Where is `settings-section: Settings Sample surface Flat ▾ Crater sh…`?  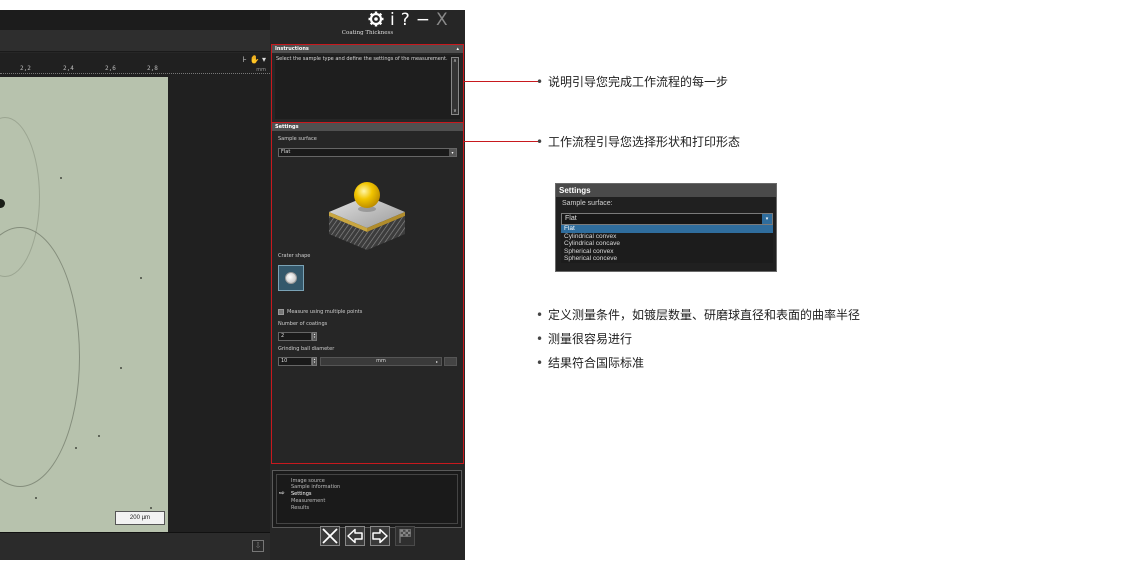 settings-section: Settings Sample surface Flat ▾ Crater sh… is located at coordinates (367, 293).